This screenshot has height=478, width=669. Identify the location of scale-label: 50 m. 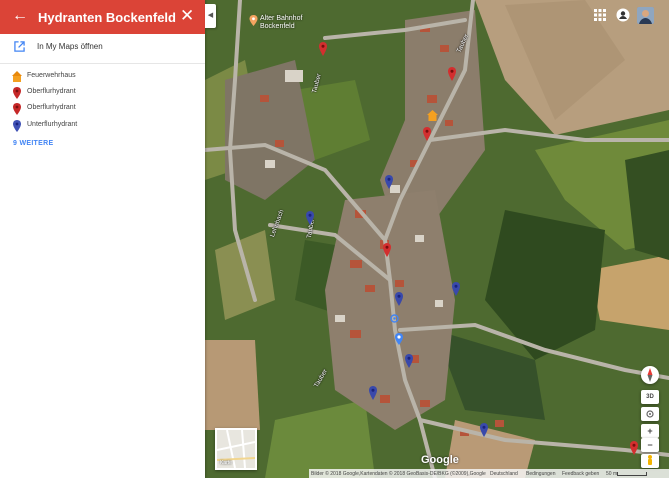
(611, 474).